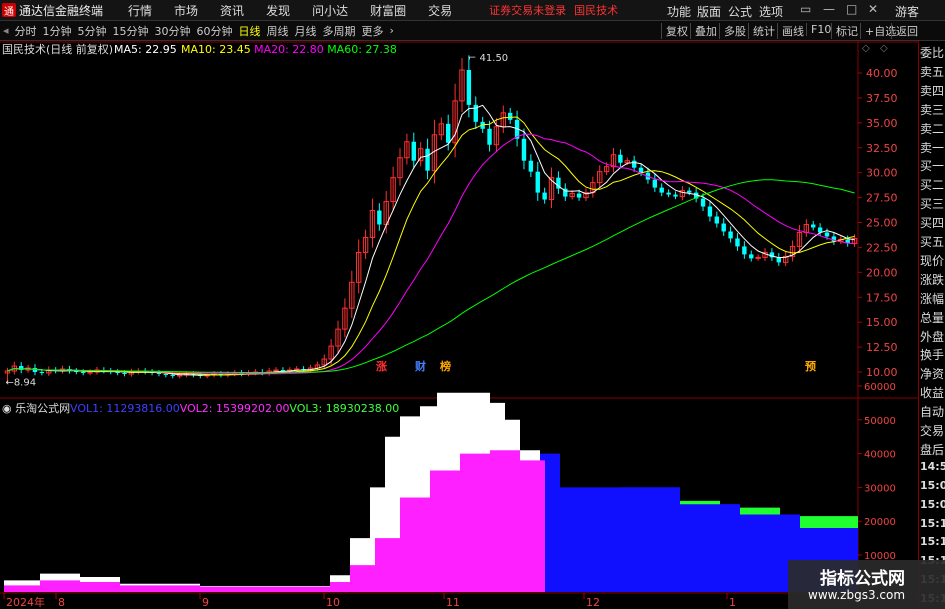  I want to click on vol-y-label: 40000, so click(880, 455).